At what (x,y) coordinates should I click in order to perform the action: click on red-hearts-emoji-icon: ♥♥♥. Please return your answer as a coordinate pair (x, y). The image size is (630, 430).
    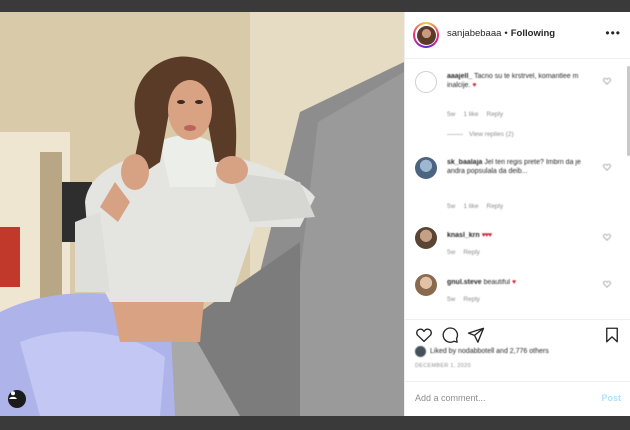
    Looking at the image, I should click on (487, 235).